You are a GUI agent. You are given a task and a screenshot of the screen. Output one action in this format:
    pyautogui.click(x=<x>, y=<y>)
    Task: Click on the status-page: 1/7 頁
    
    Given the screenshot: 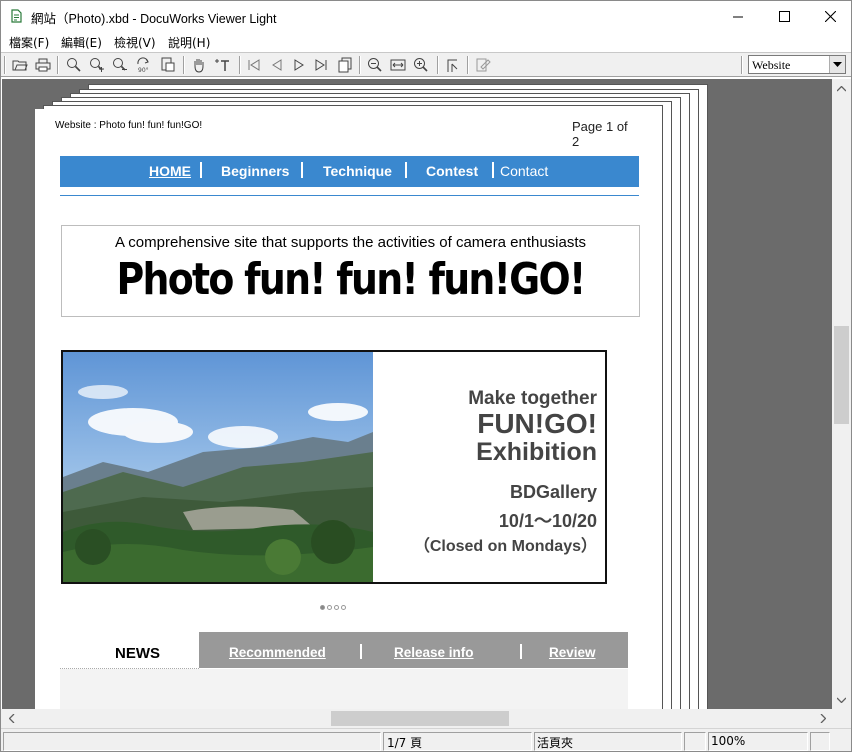 What is the action you would take?
    pyautogui.click(x=405, y=743)
    